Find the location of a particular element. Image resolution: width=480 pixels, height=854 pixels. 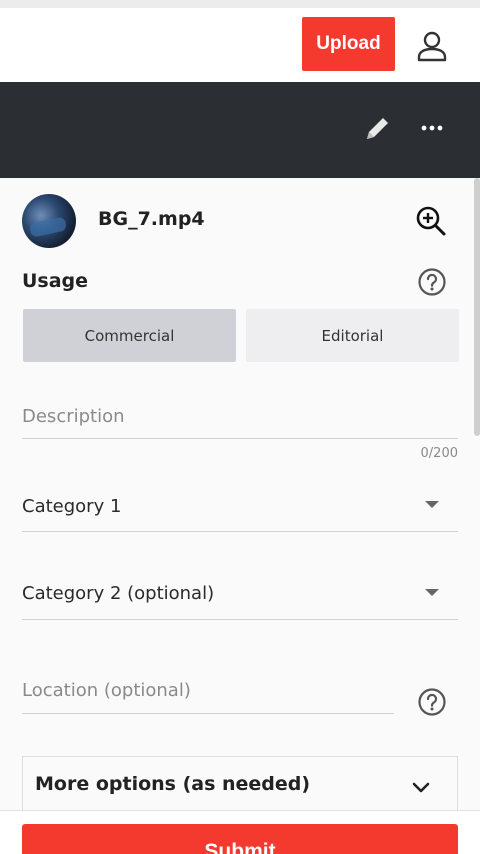

usage-label: Usage is located at coordinates (55, 281).